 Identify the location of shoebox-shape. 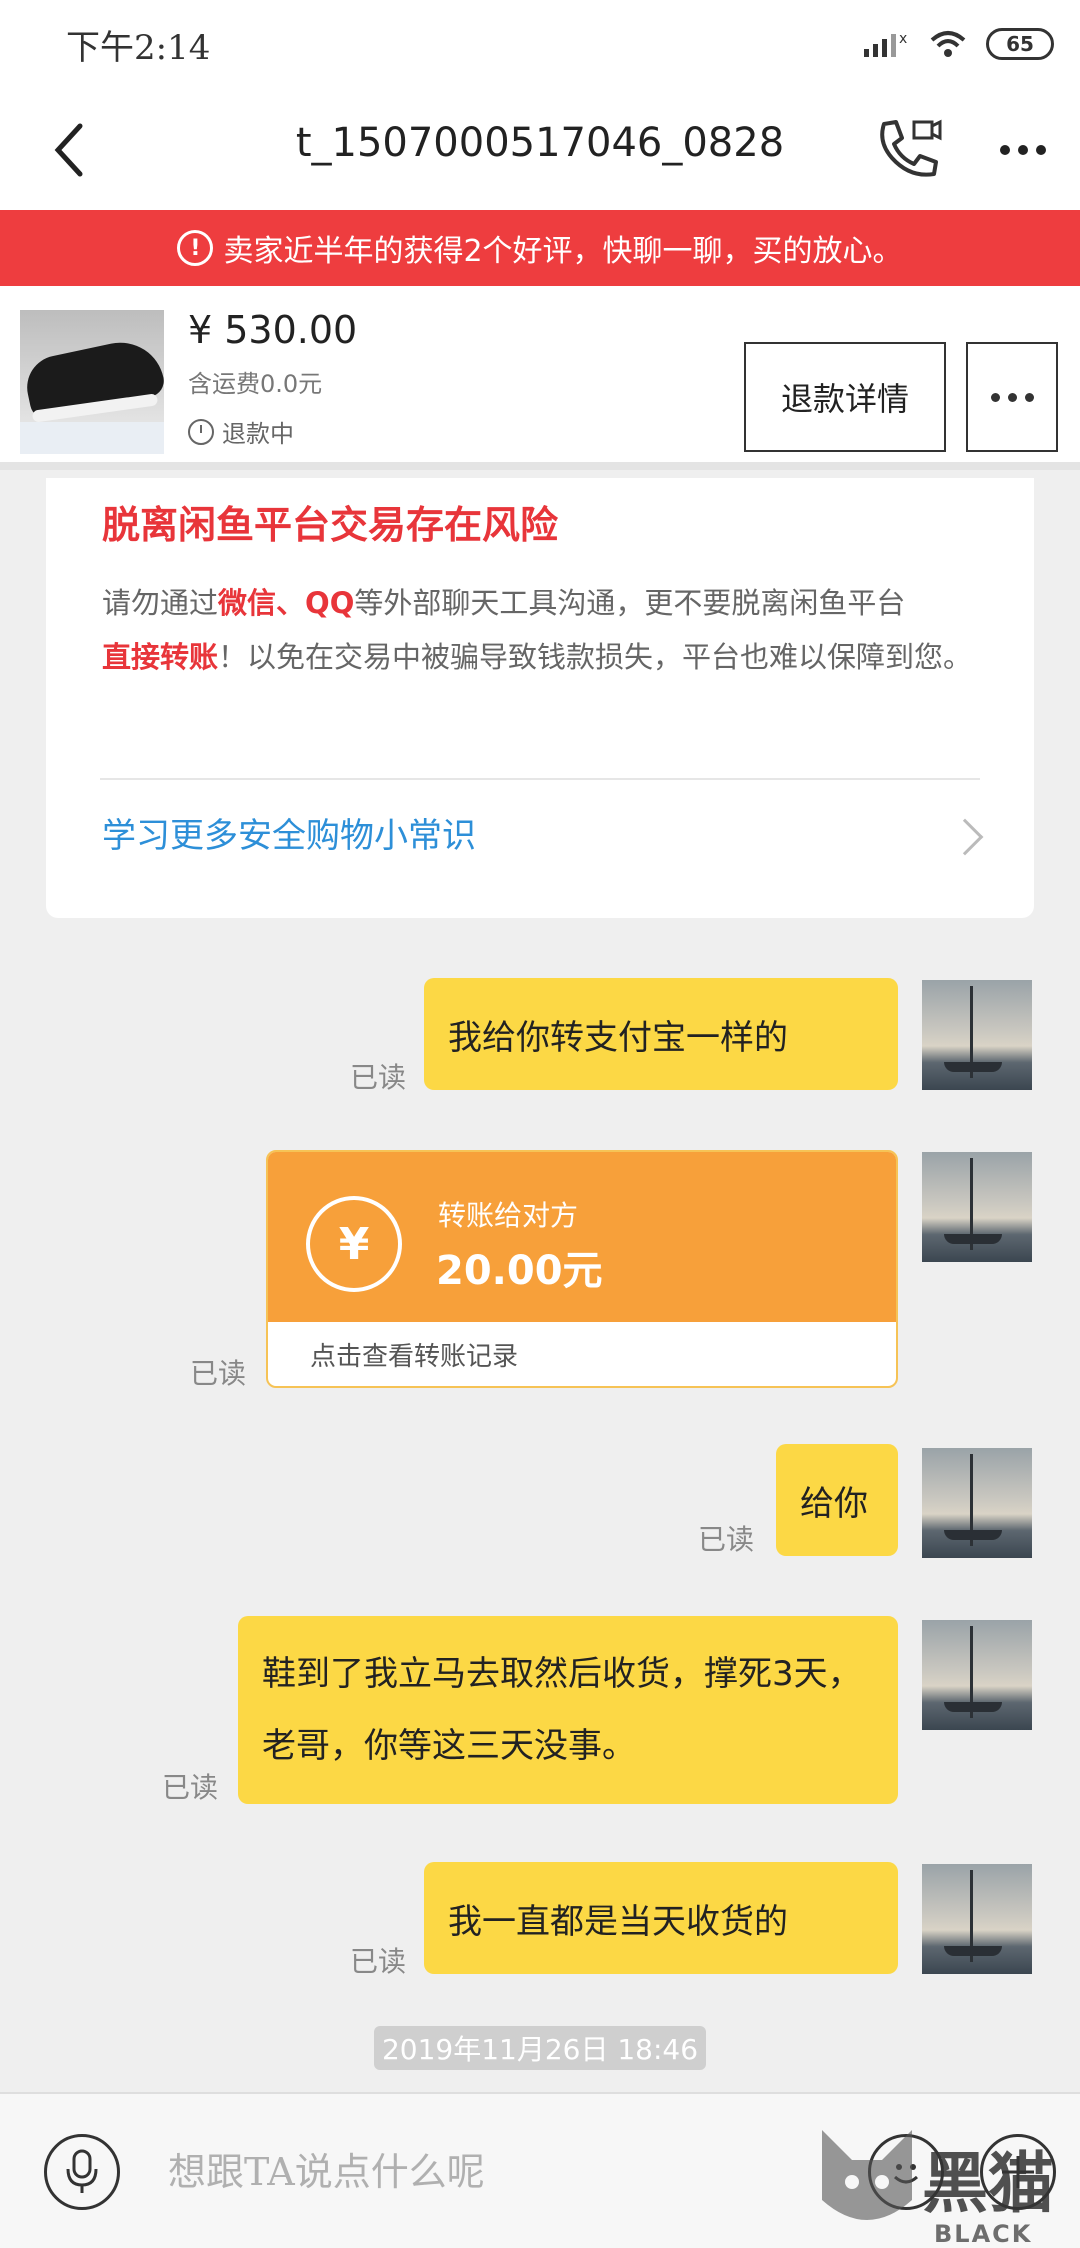
(92, 438).